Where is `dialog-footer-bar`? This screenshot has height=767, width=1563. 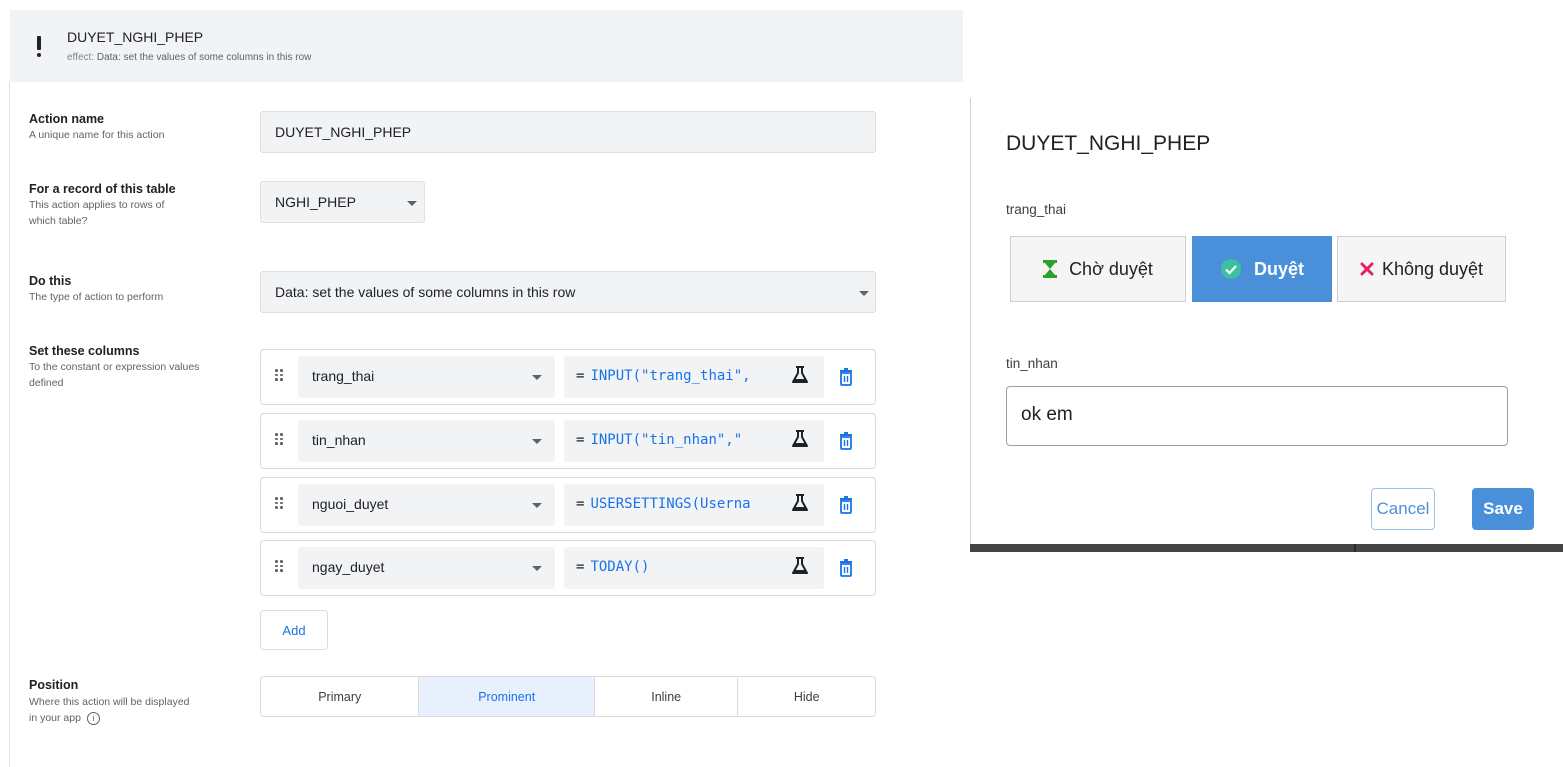
dialog-footer-bar is located at coordinates (1266, 548).